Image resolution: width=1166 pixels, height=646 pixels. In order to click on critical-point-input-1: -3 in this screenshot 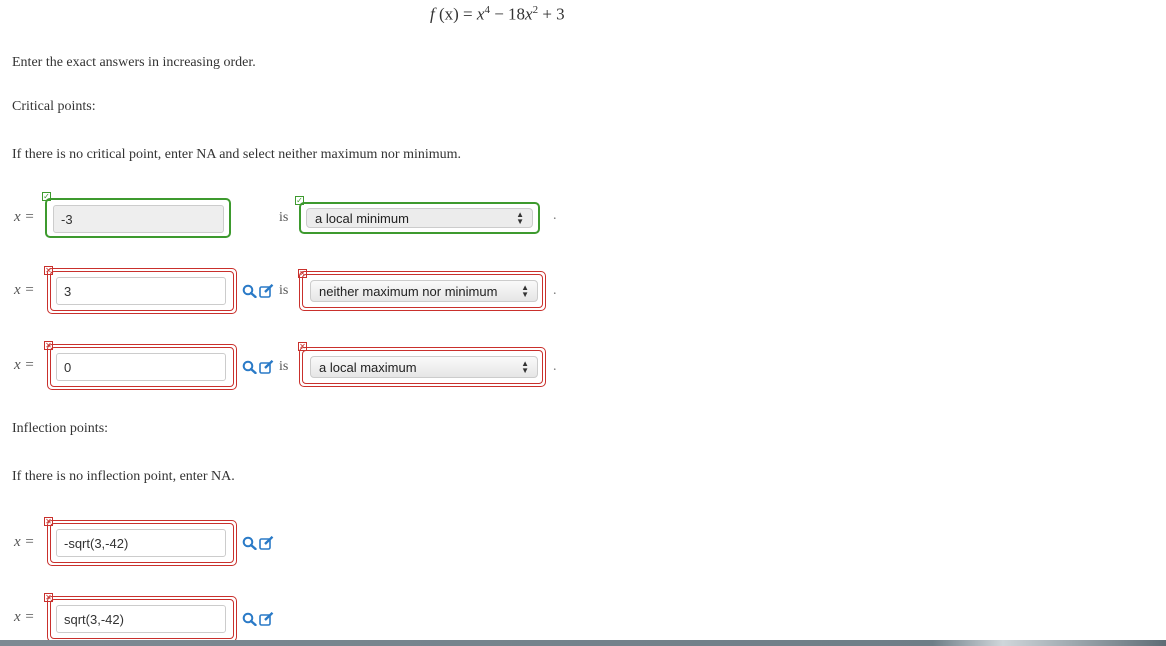, I will do `click(138, 219)`.